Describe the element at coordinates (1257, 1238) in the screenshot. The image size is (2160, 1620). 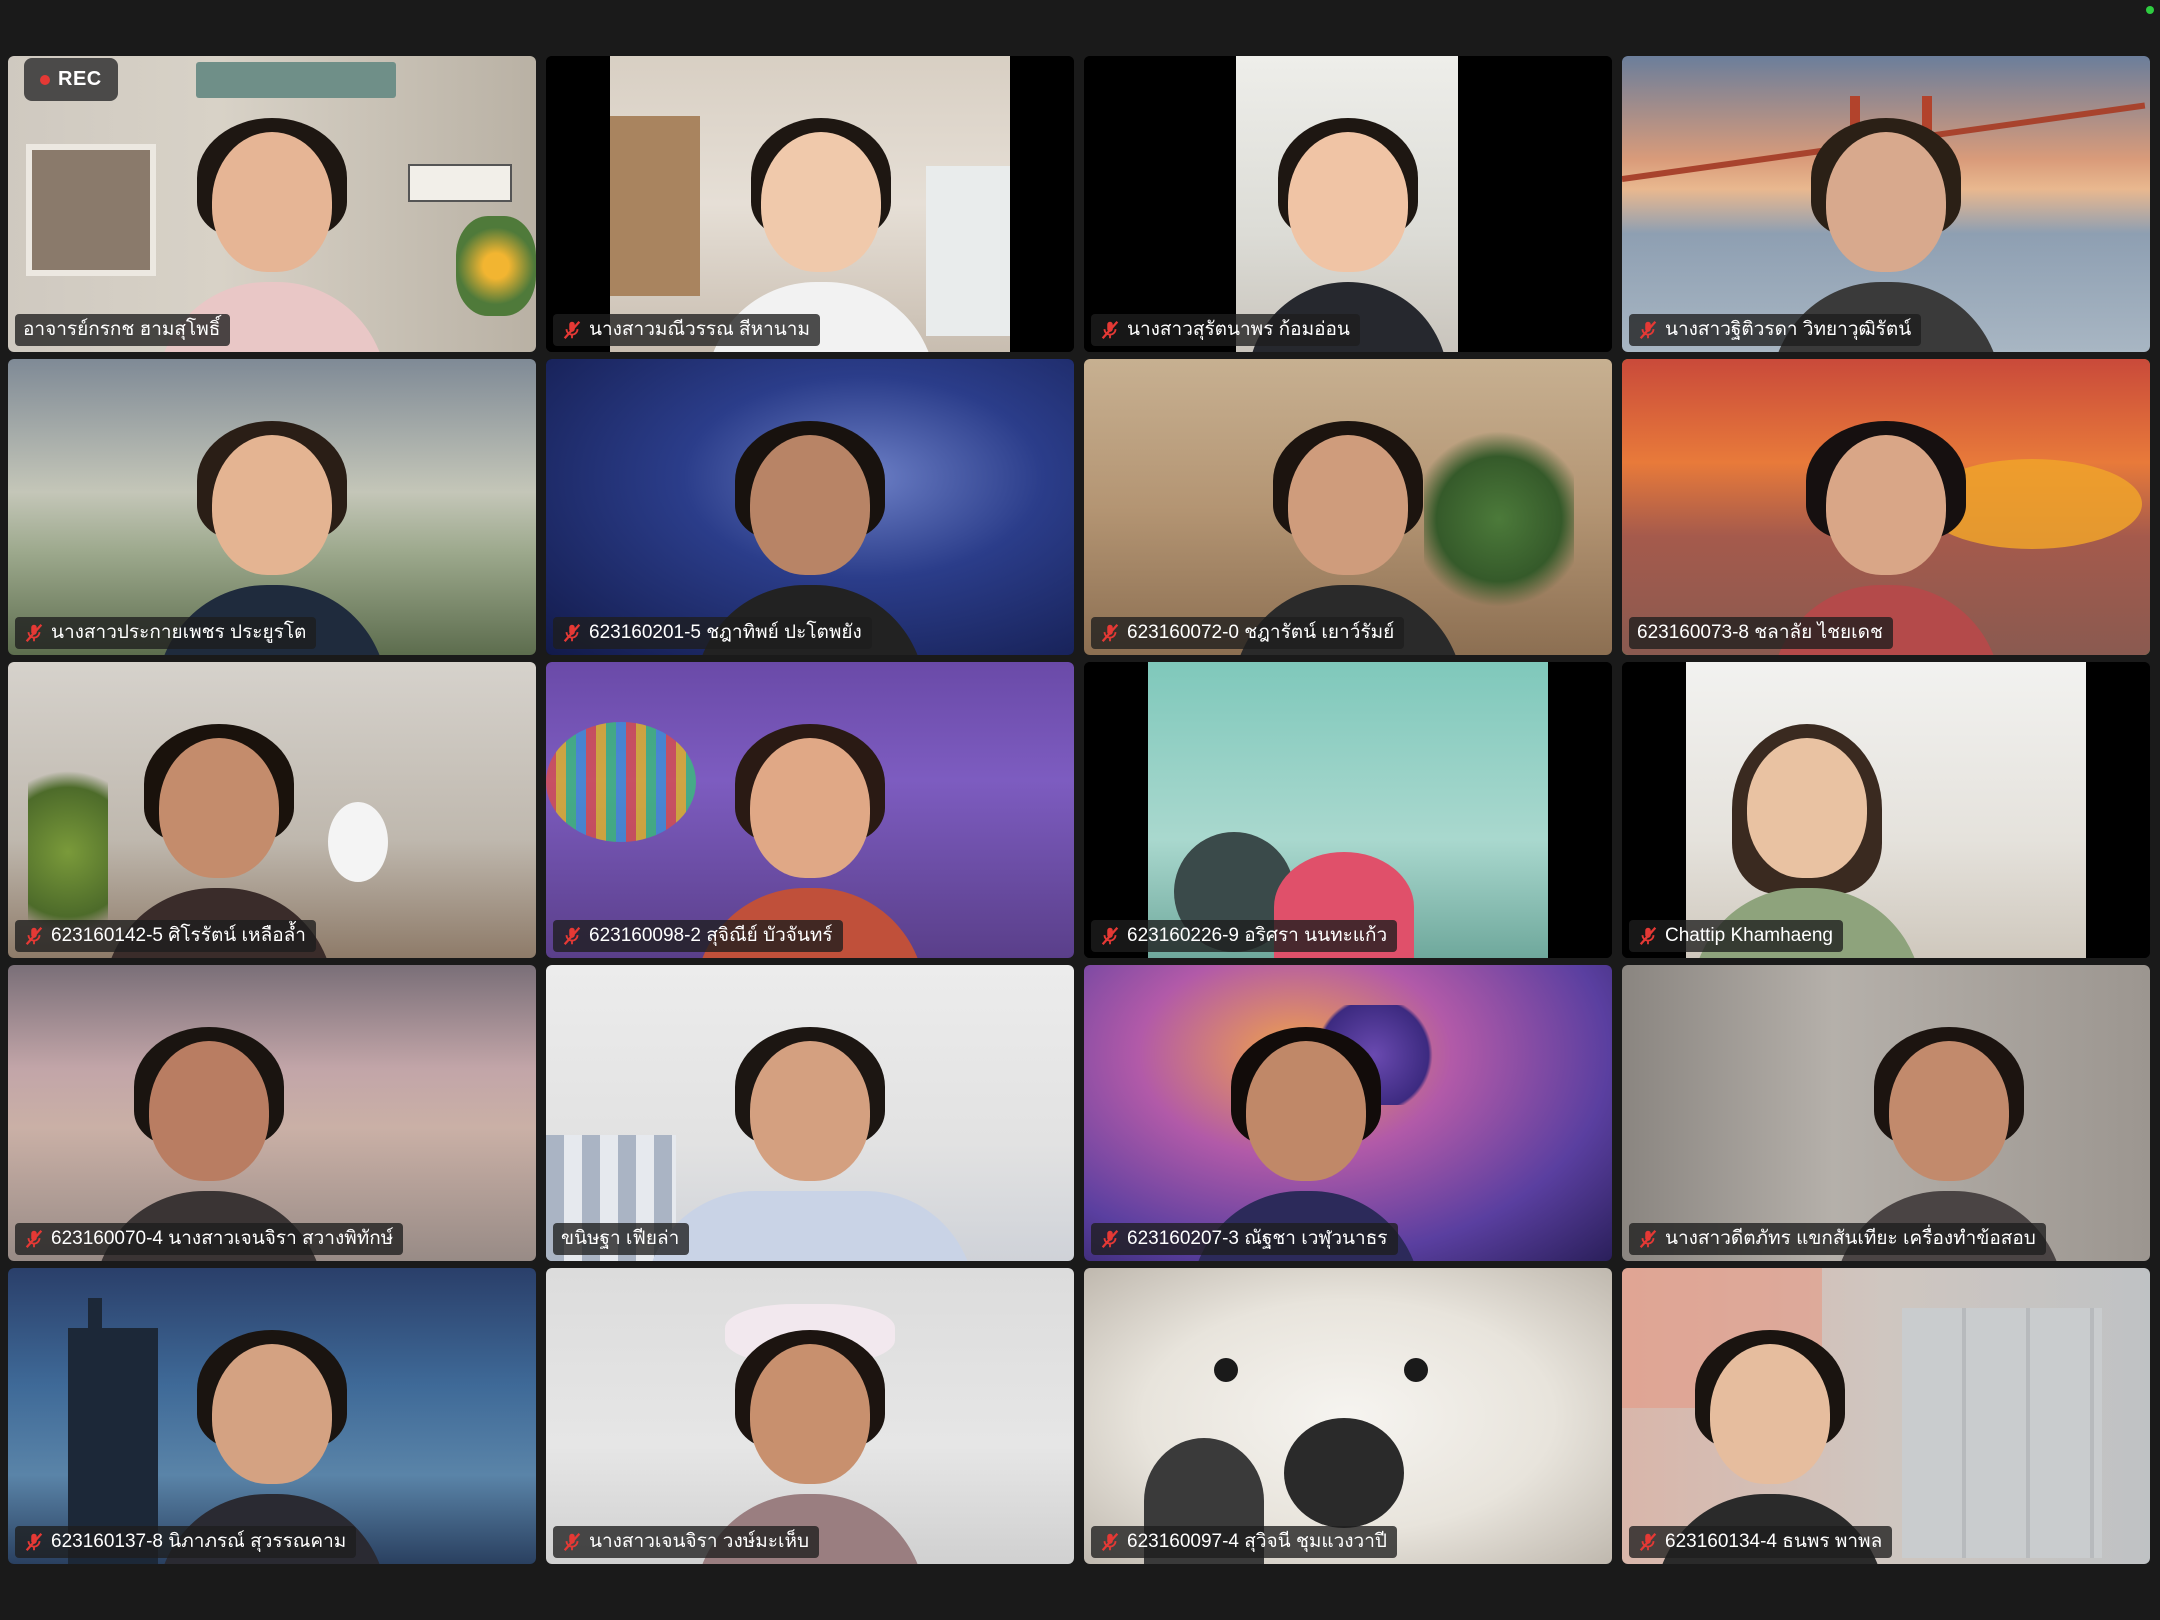
I see `participant-name: 623160207-3 ณัฐชา เวฬุวนาธร` at that location.